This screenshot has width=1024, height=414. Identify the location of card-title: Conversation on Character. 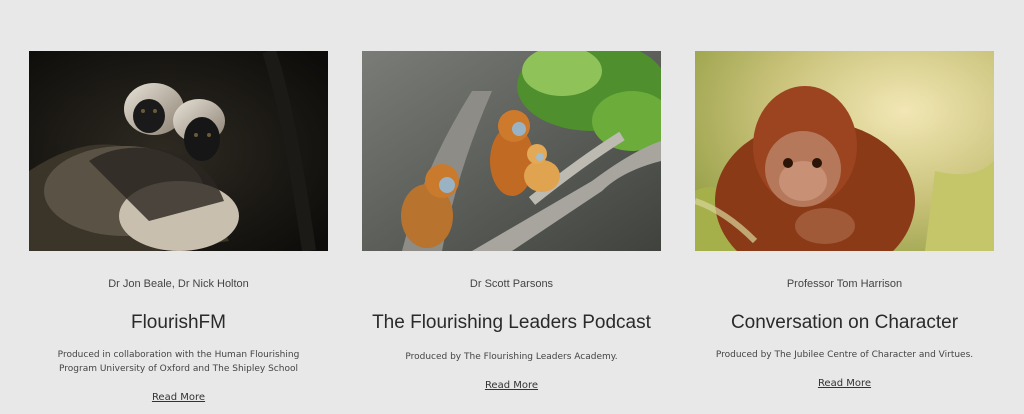
(844, 322).